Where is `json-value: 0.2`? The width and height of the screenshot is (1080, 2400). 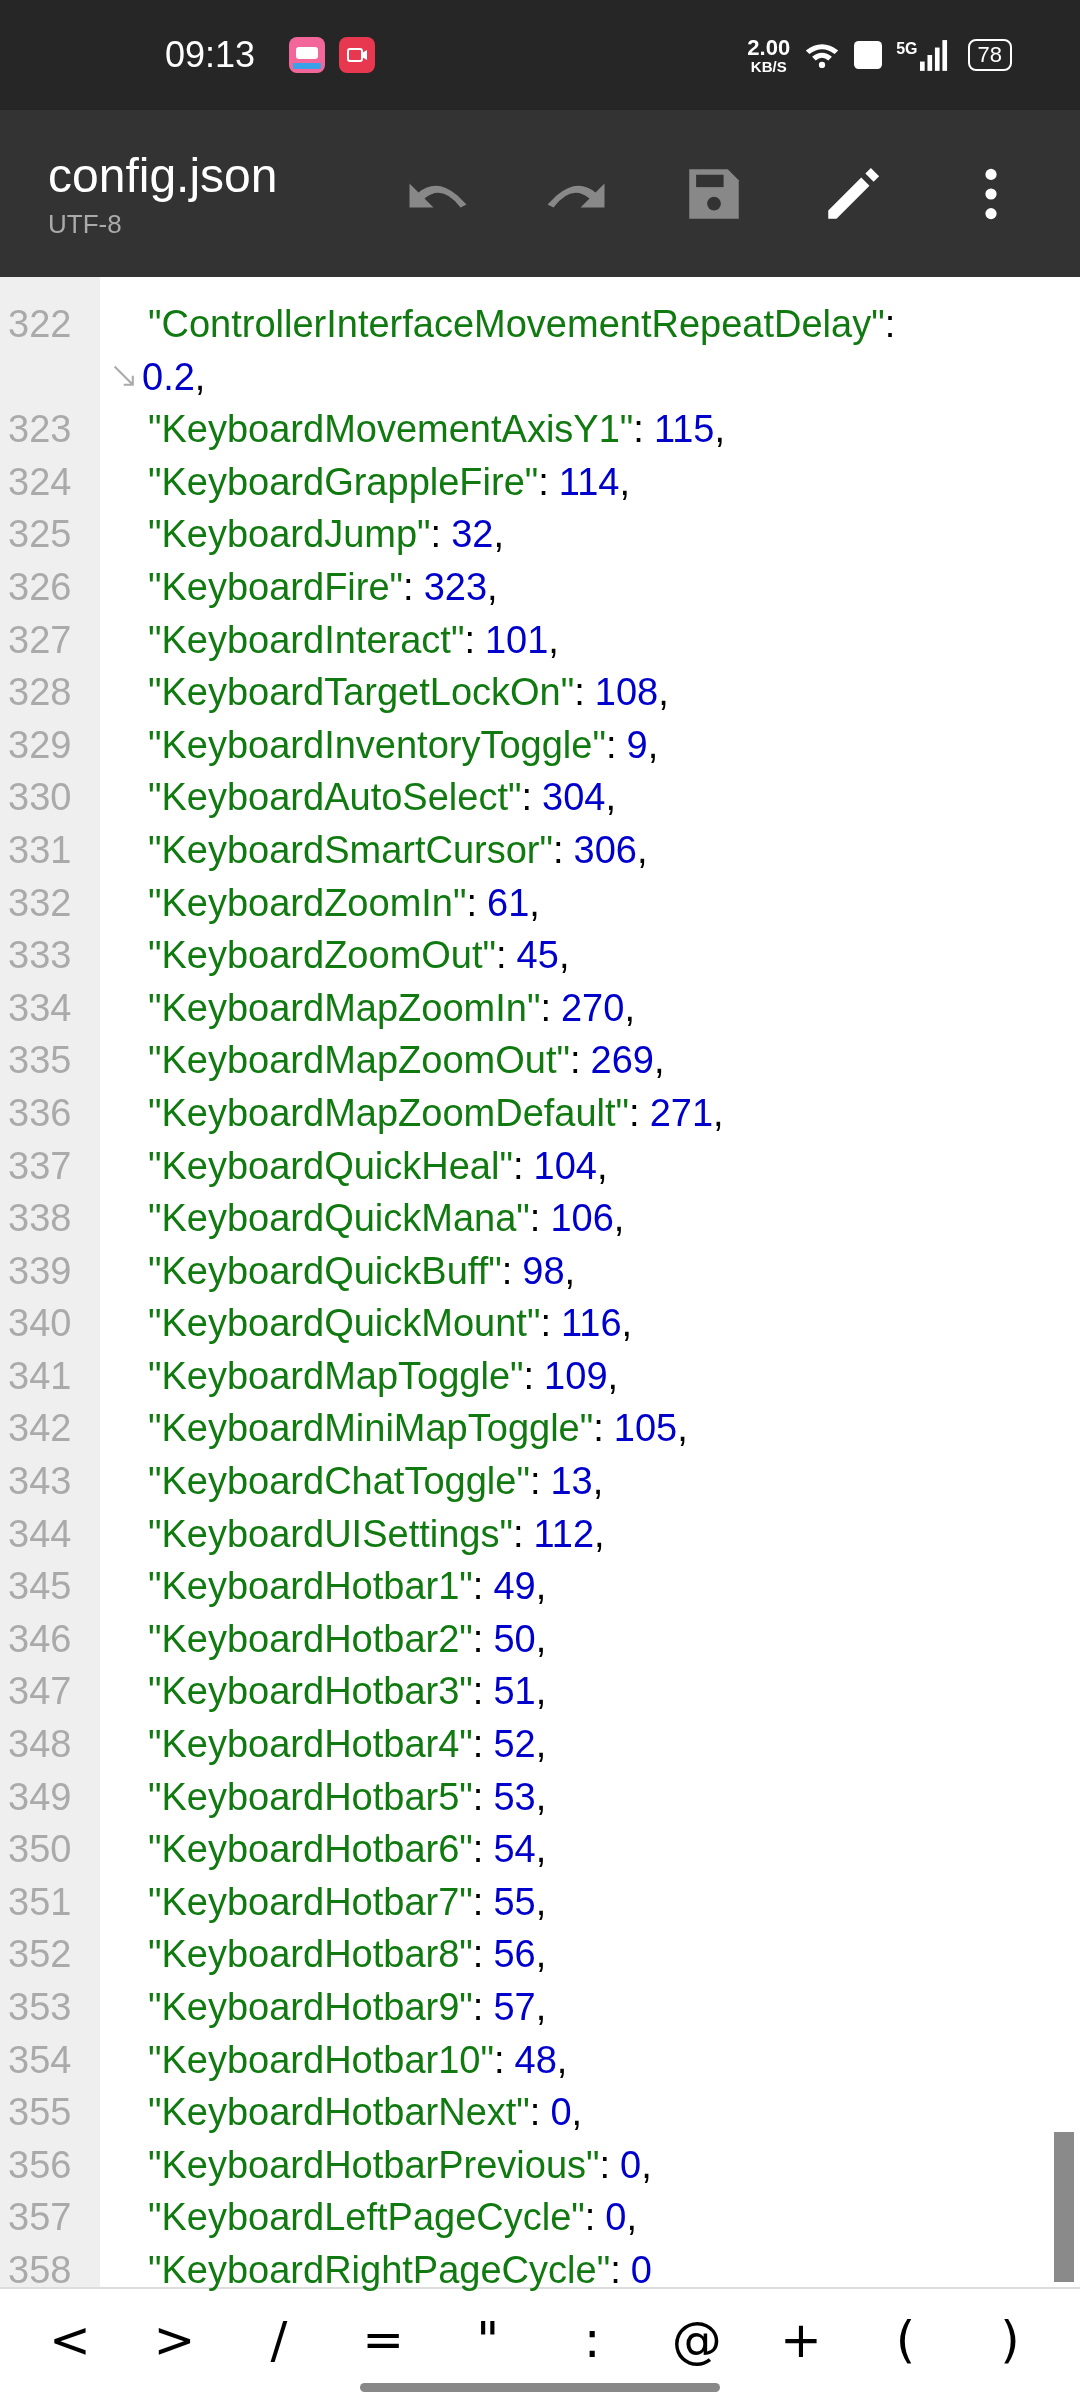 json-value: 0.2 is located at coordinates (168, 377).